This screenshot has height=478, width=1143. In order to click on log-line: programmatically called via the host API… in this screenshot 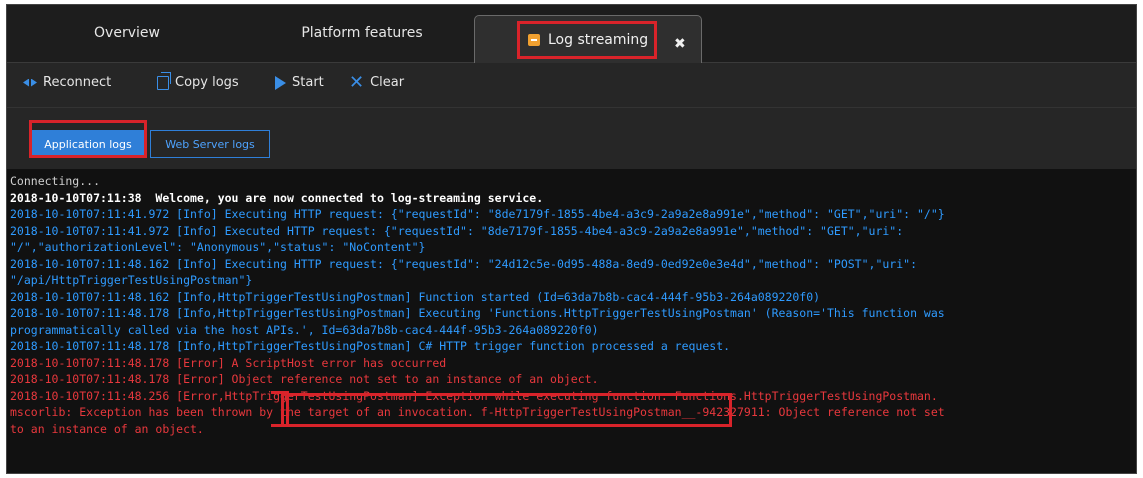, I will do `click(304, 329)`.